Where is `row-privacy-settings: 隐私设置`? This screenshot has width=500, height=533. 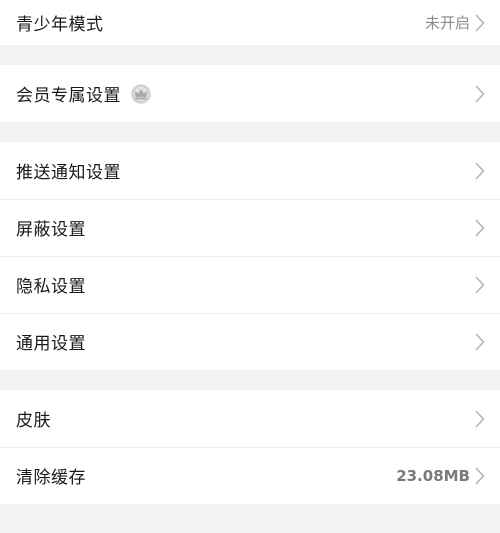
row-privacy-settings: 隐私设置 is located at coordinates (250, 284).